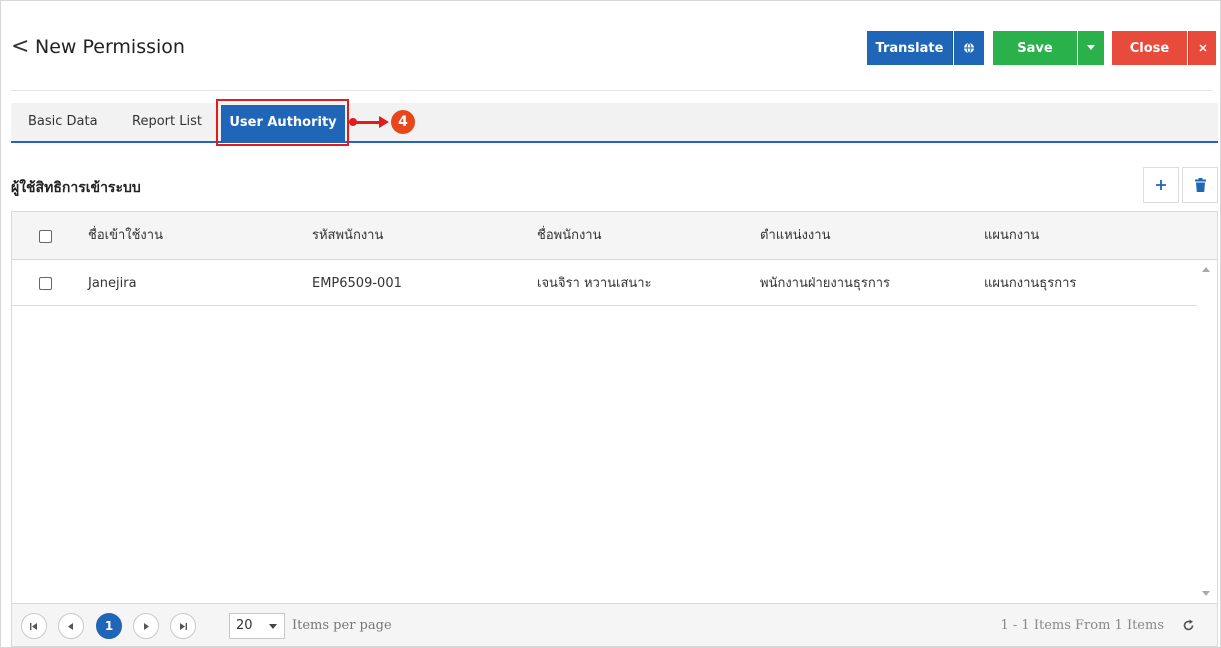 The width and height of the screenshot is (1221, 648). I want to click on annotation-arrow-head, so click(384, 122).